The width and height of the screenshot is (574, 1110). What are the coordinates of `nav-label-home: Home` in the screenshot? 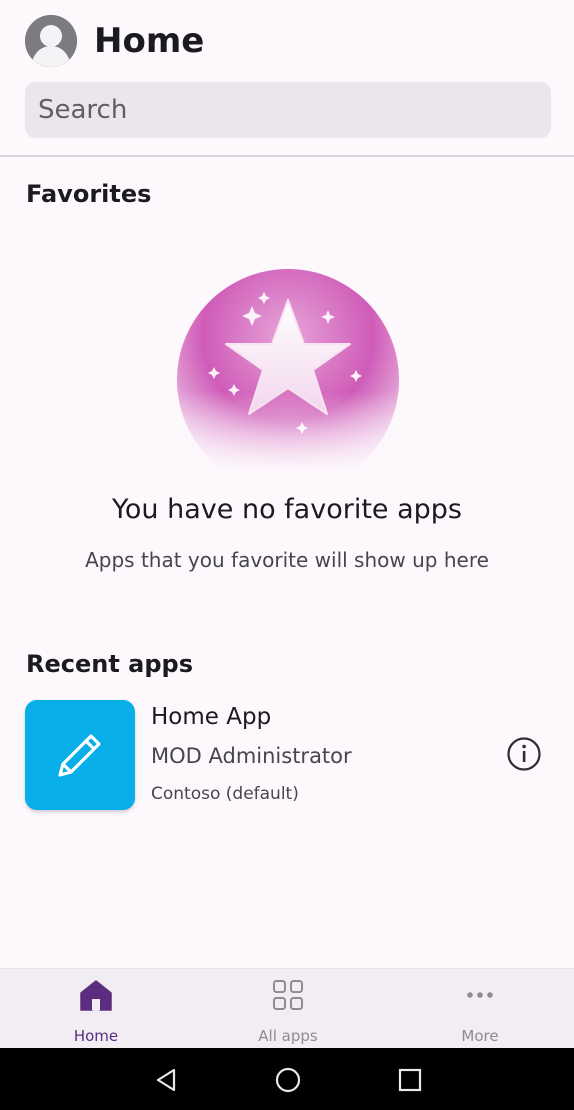 It's located at (96, 1036).